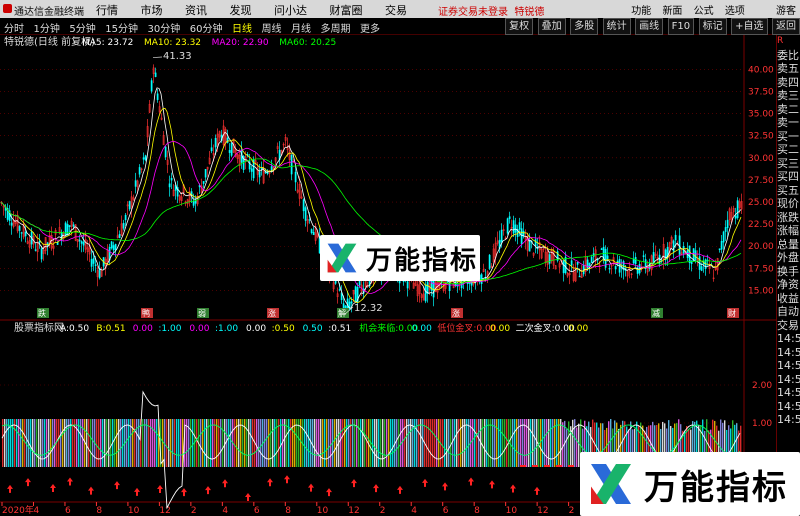 This screenshot has width=800, height=516. I want to click on period-tab-weekly: 周线, so click(271, 27).